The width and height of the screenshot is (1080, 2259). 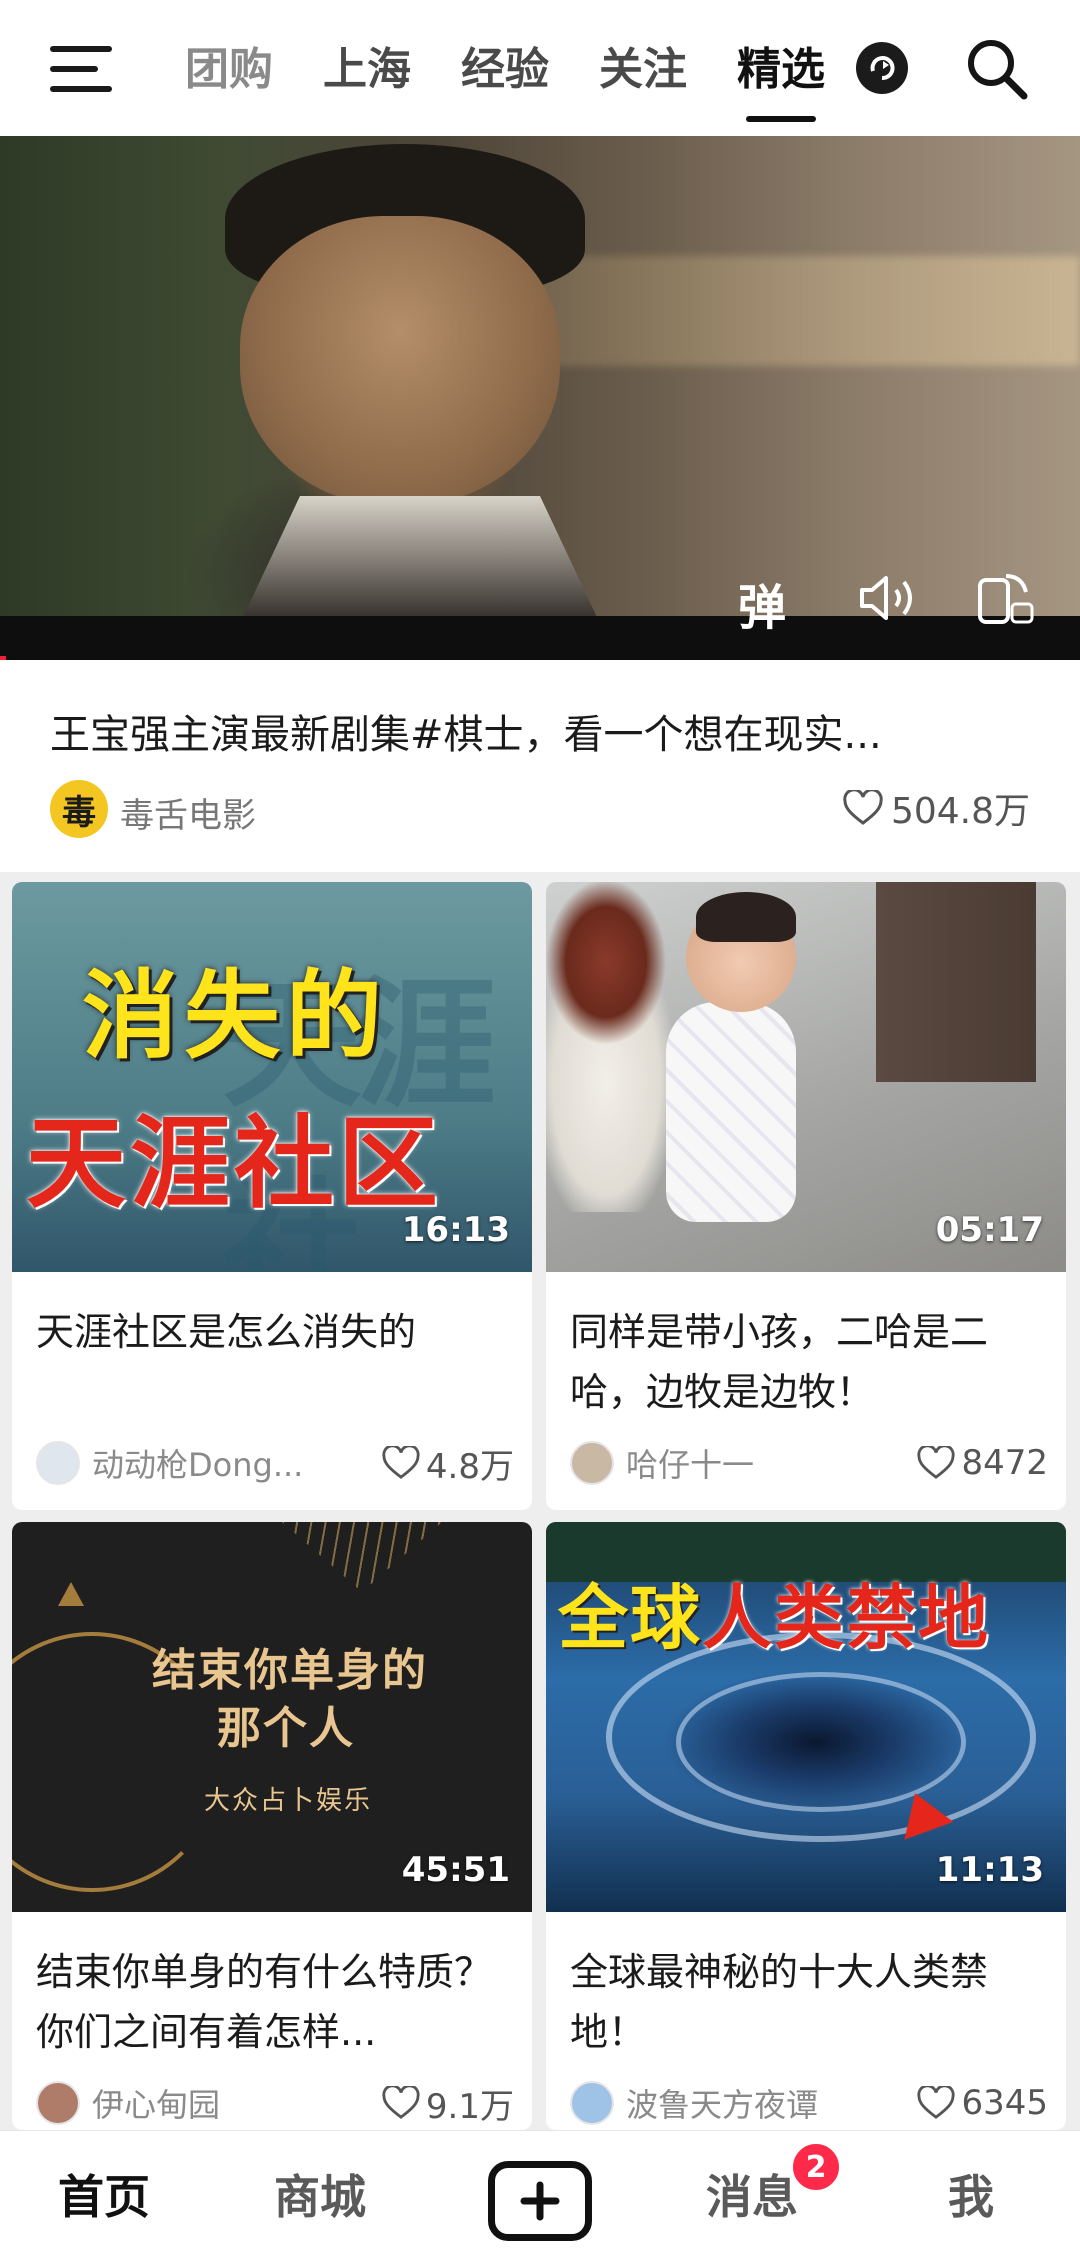 What do you see at coordinates (104, 2194) in the screenshot?
I see `nav-home: 首页` at bounding box center [104, 2194].